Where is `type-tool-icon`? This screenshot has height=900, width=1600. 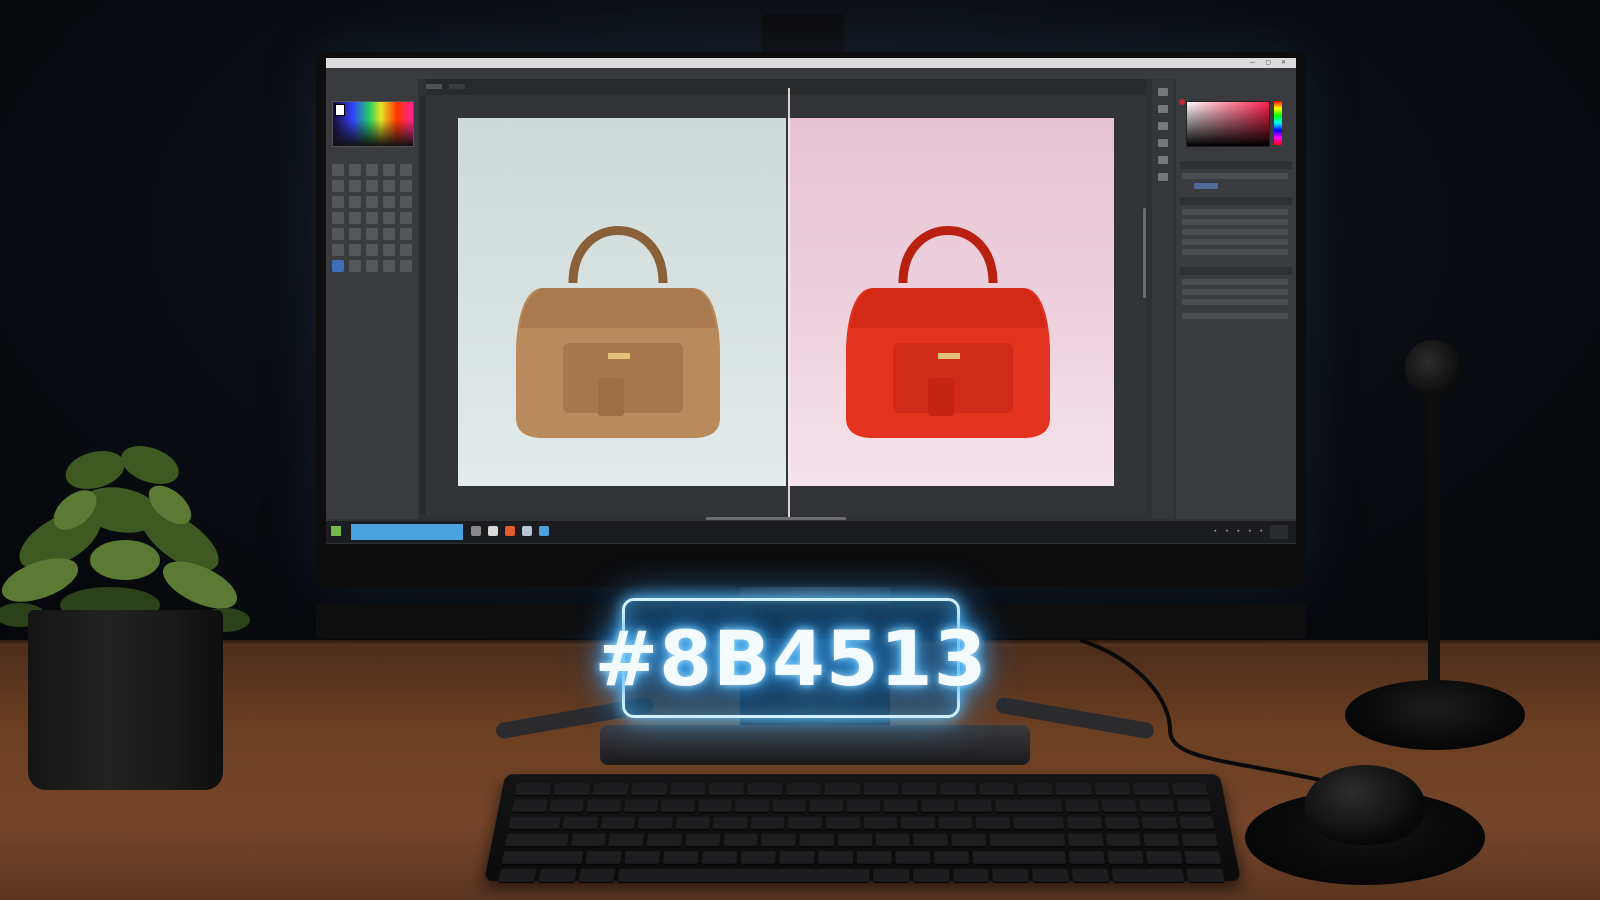
type-tool-icon is located at coordinates (338, 218).